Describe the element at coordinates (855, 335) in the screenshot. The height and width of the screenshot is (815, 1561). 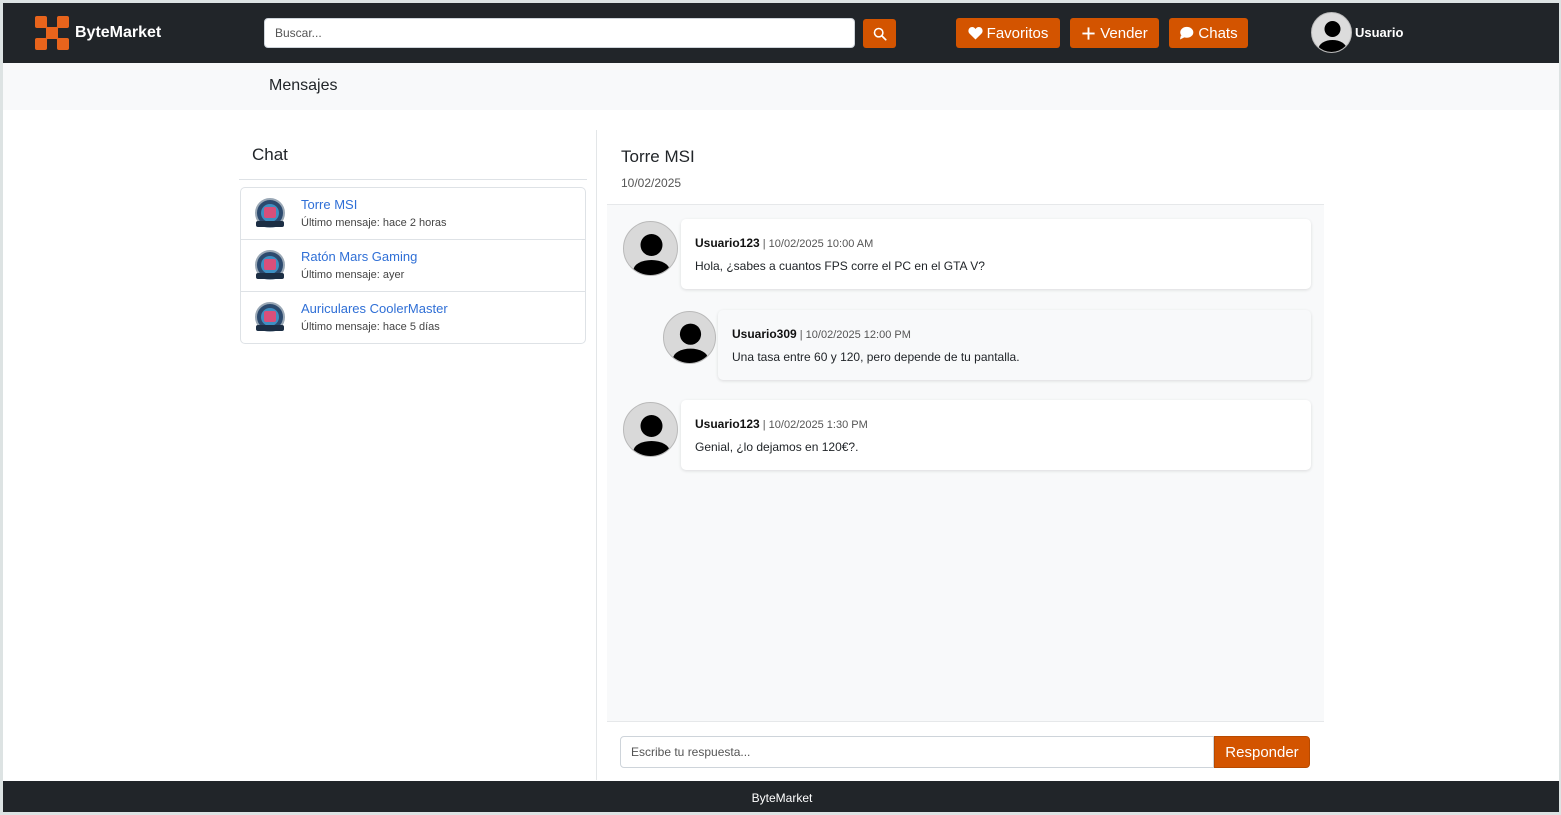
I see `message-timestamp: | 10/02/2025 12:00 PM` at that location.